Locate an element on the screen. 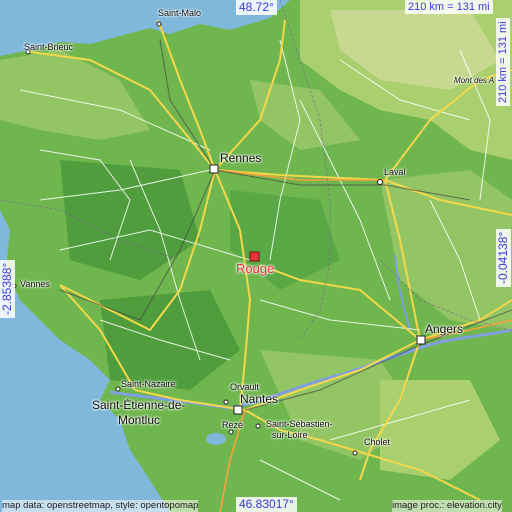 This screenshot has height=512, width=512. top-latitude-label: 48.72° is located at coordinates (256, 7).